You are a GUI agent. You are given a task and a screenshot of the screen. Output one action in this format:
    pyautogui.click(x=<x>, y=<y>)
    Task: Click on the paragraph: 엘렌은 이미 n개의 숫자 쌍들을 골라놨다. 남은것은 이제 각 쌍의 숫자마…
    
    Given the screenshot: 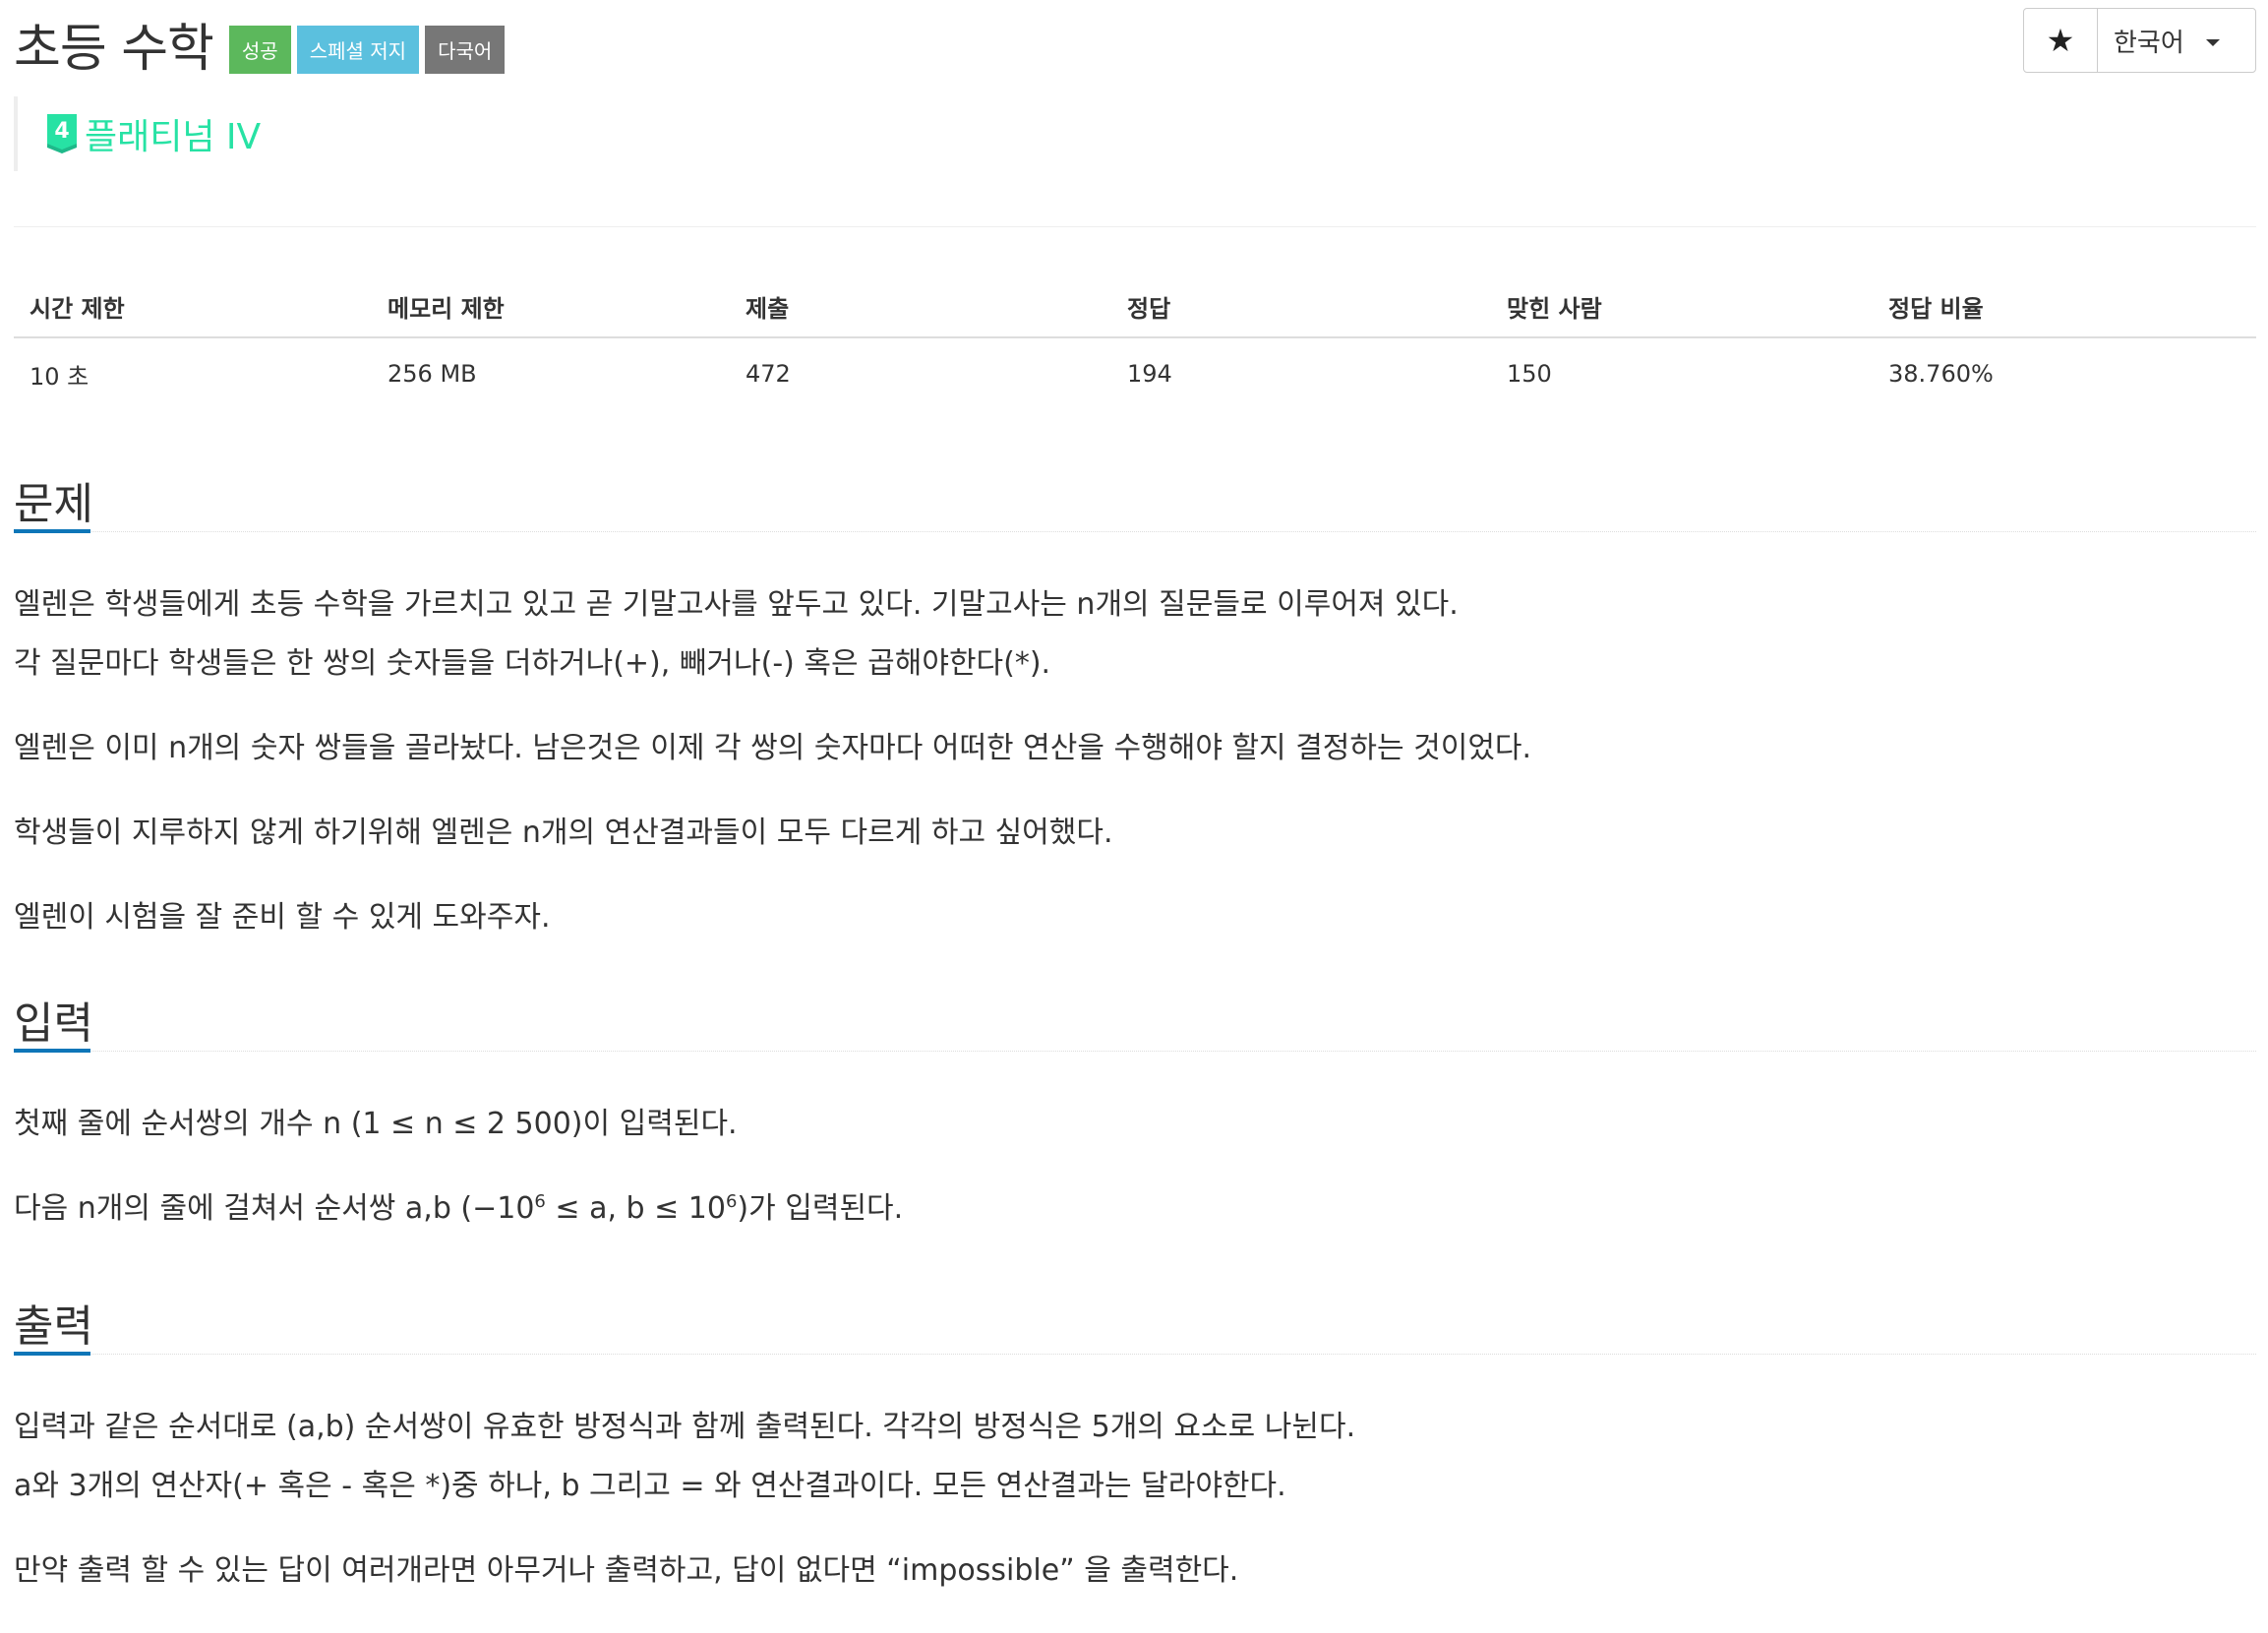 What is the action you would take?
    pyautogui.click(x=773, y=748)
    